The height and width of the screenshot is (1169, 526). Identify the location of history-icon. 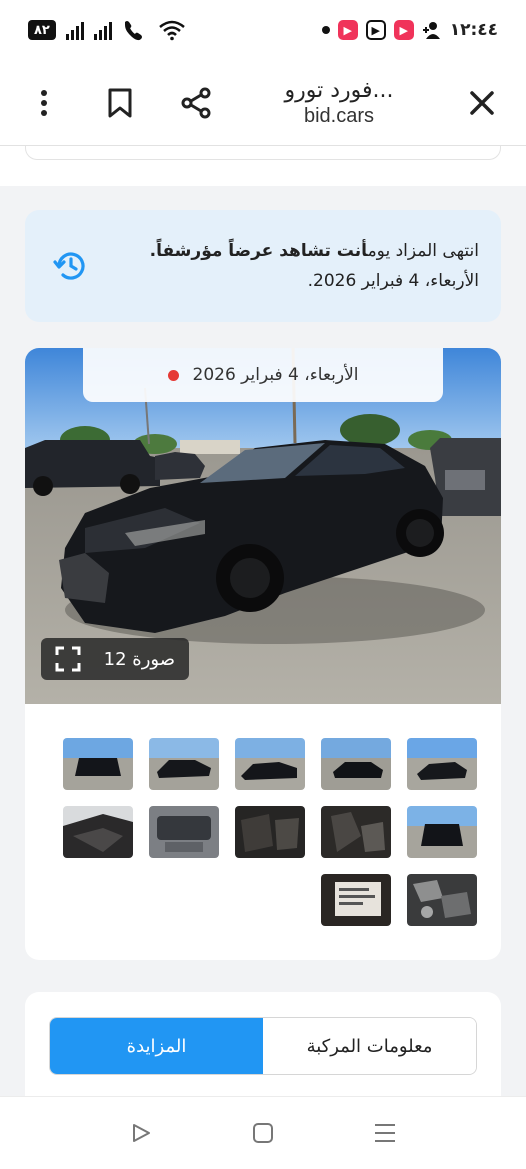
(71, 266).